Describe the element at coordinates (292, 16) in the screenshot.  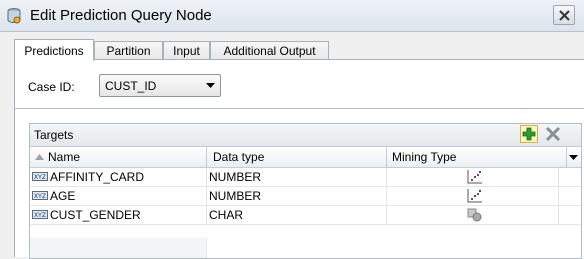
I see `title-bar: Edit Prediction Query Node` at that location.